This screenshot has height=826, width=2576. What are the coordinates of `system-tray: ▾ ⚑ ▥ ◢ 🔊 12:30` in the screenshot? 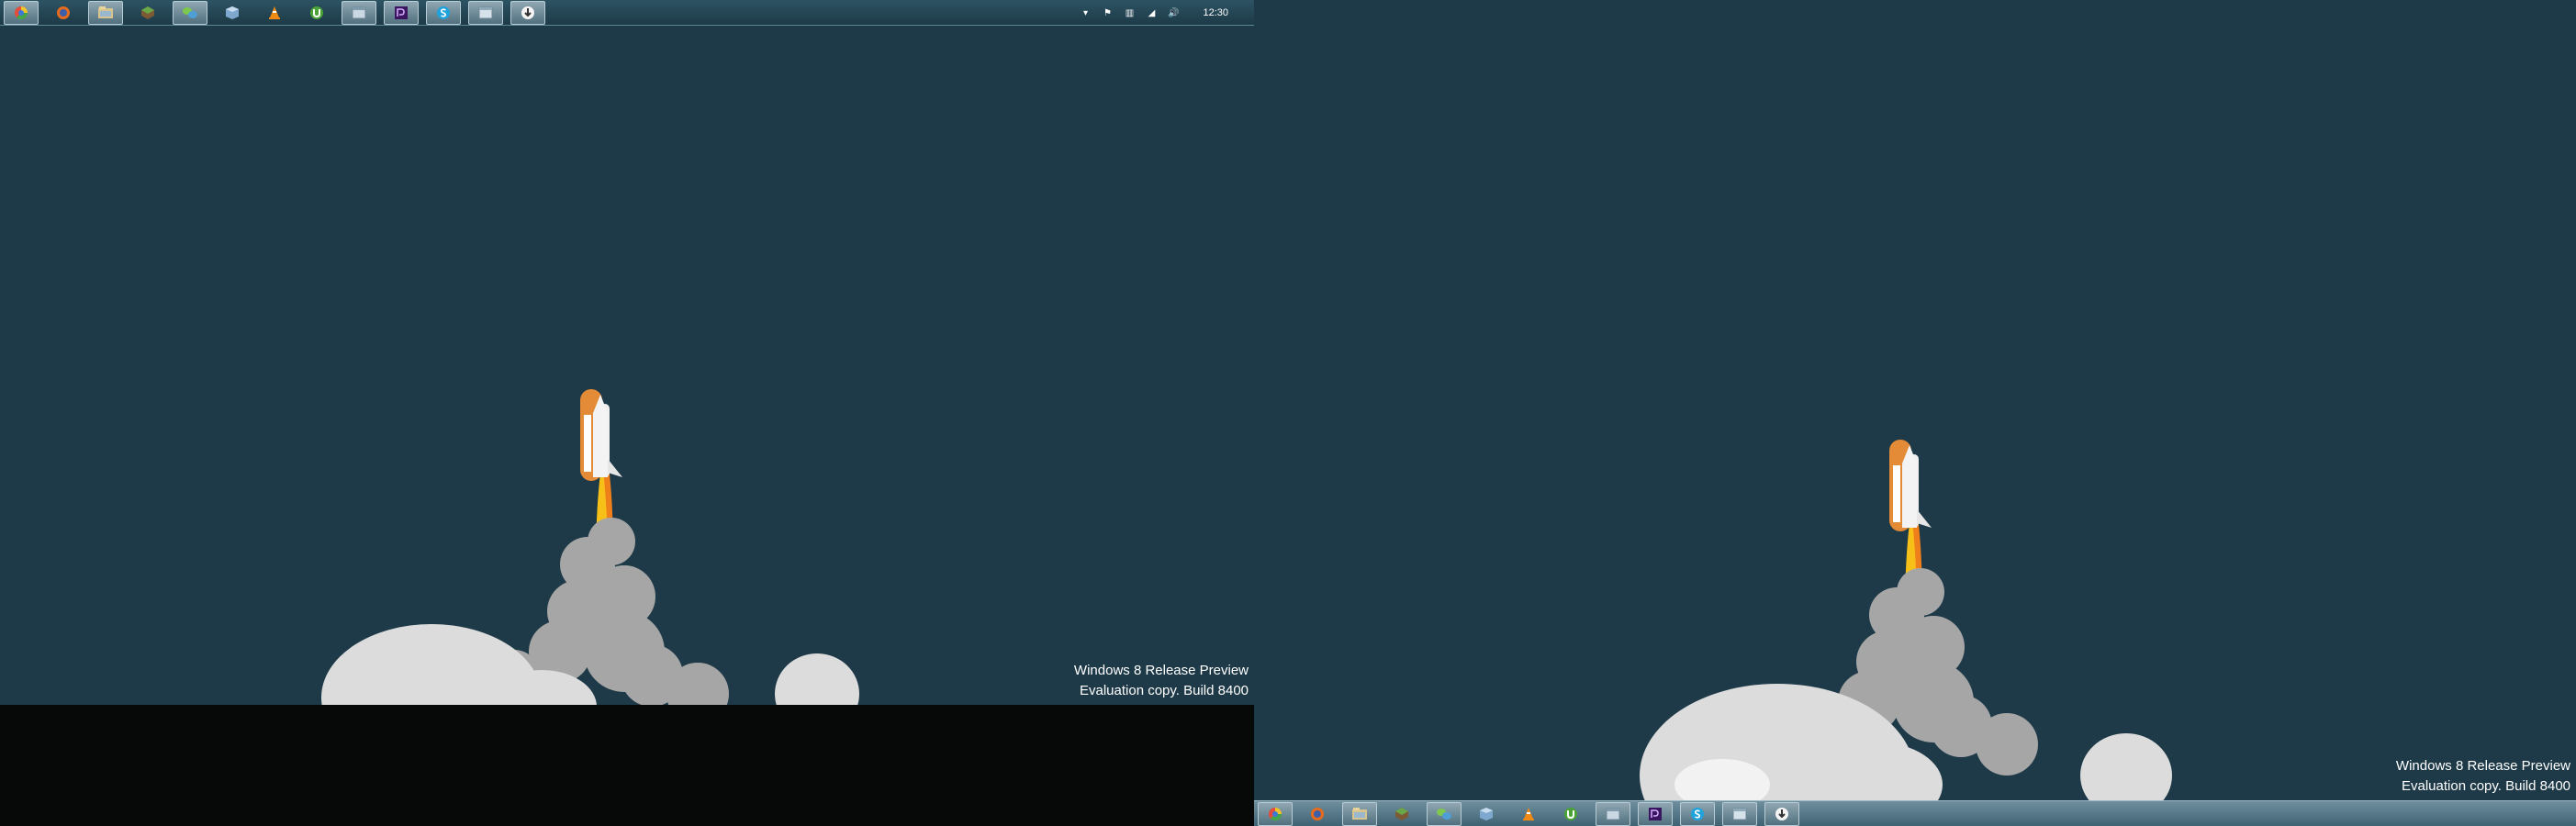 It's located at (1167, 13).